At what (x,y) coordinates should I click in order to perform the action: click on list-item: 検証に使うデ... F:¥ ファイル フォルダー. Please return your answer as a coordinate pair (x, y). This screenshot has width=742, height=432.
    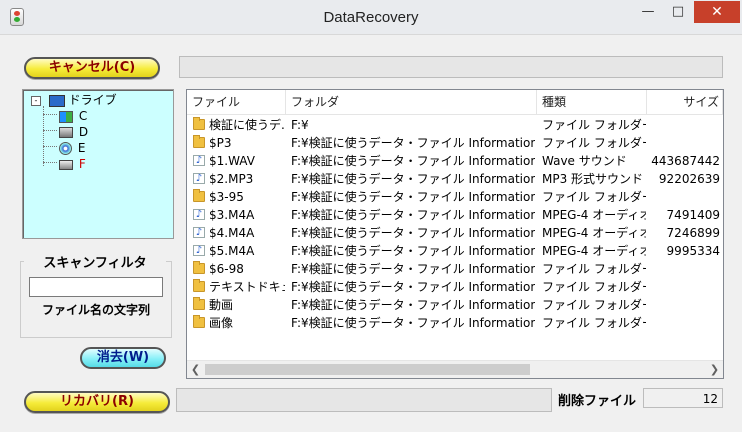
    Looking at the image, I should click on (455, 125).